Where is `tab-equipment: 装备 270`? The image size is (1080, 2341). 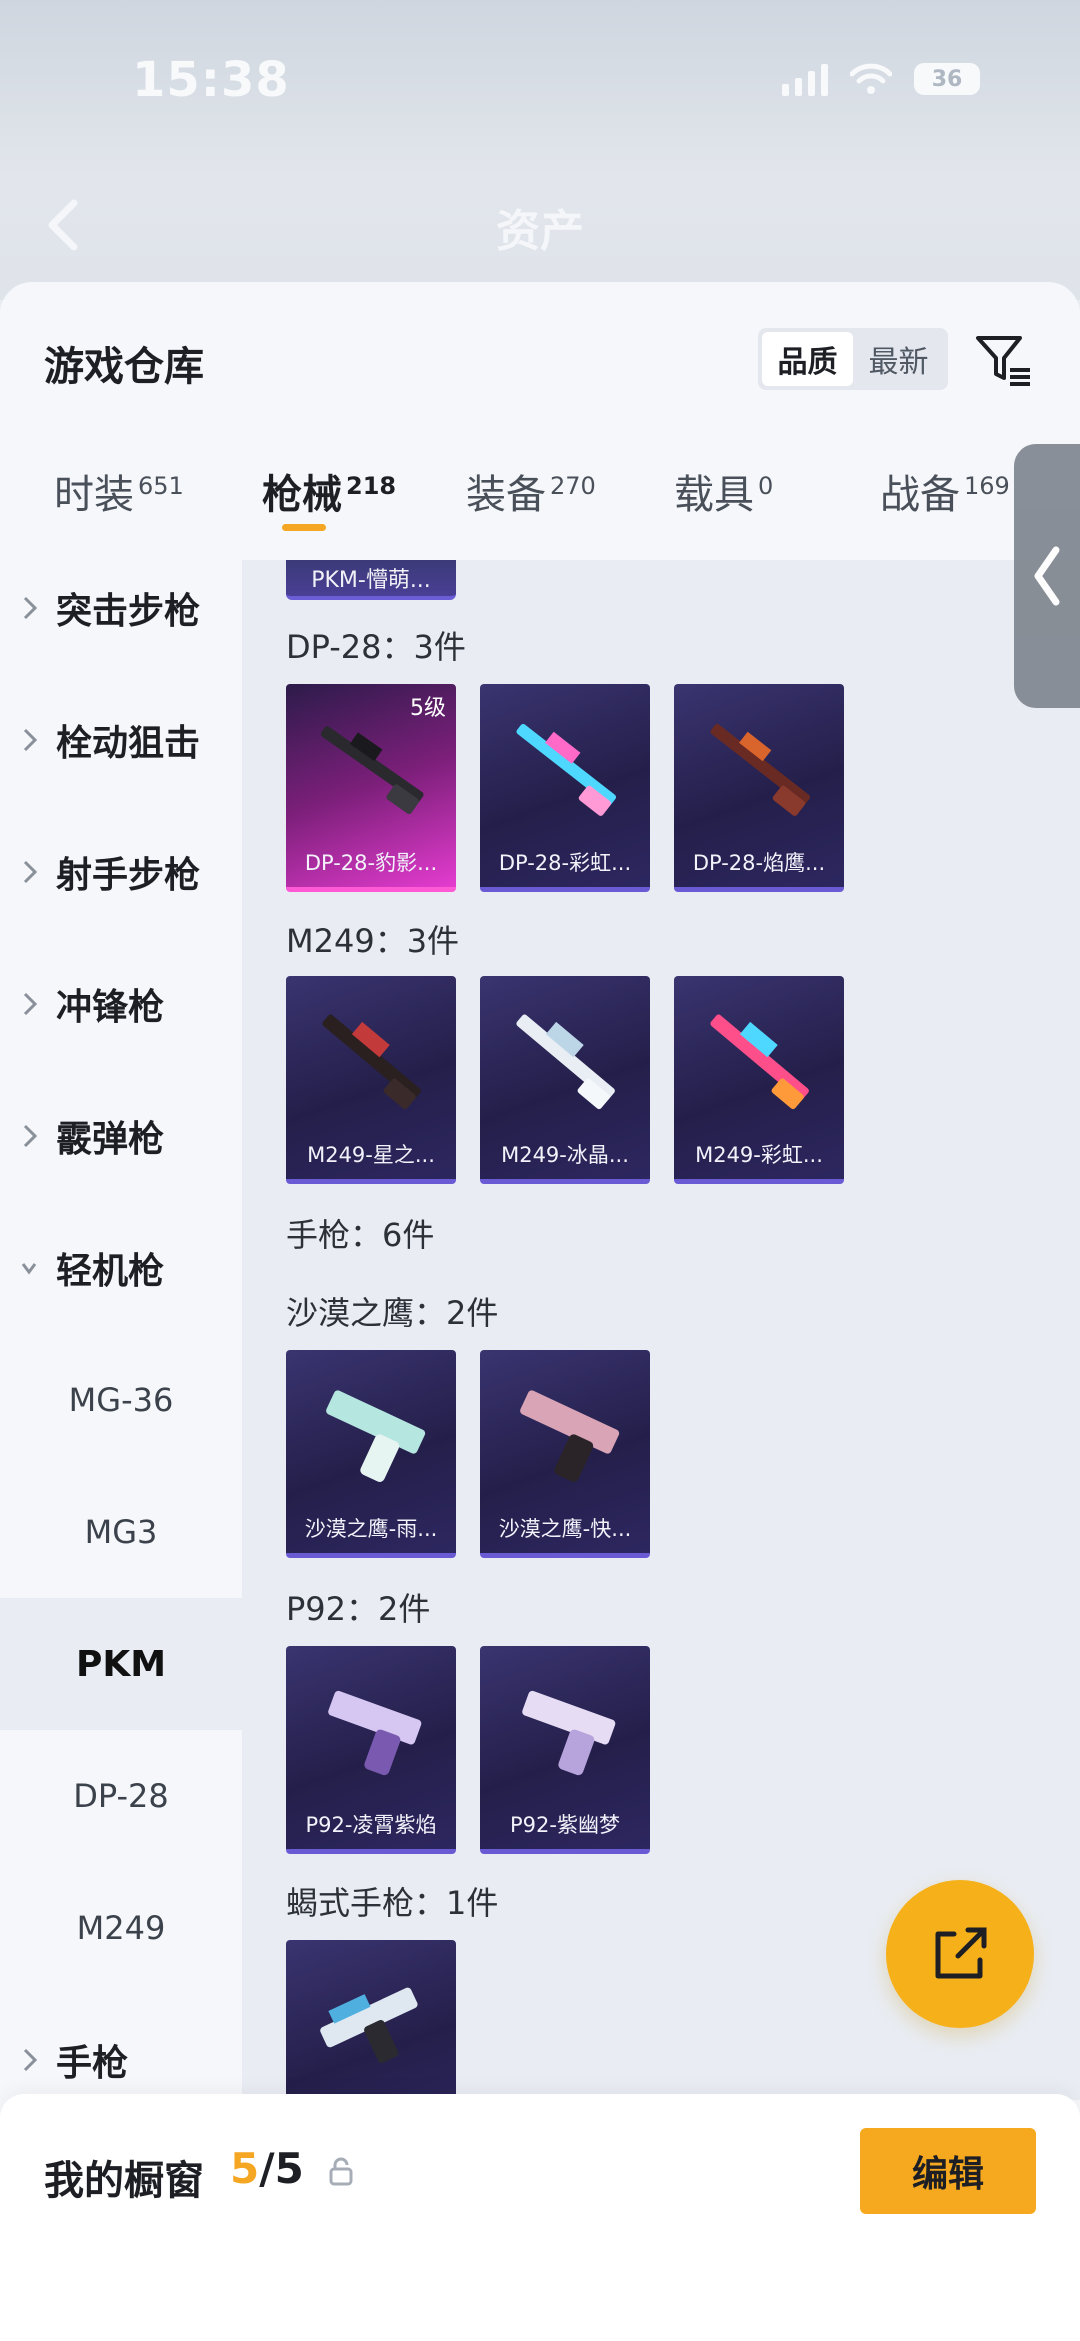 tab-equipment: 装备 270 is located at coordinates (531, 491).